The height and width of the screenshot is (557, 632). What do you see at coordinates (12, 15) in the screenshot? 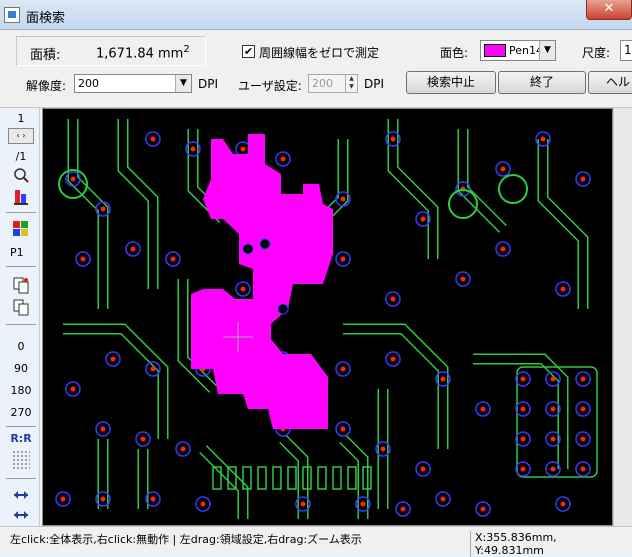
I see `app-icon` at bounding box center [12, 15].